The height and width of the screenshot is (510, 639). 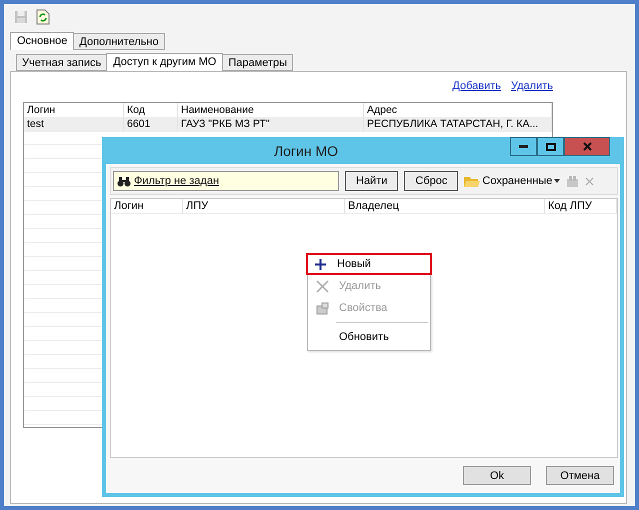 What do you see at coordinates (371, 181) in the screenshot?
I see `button: Найти` at bounding box center [371, 181].